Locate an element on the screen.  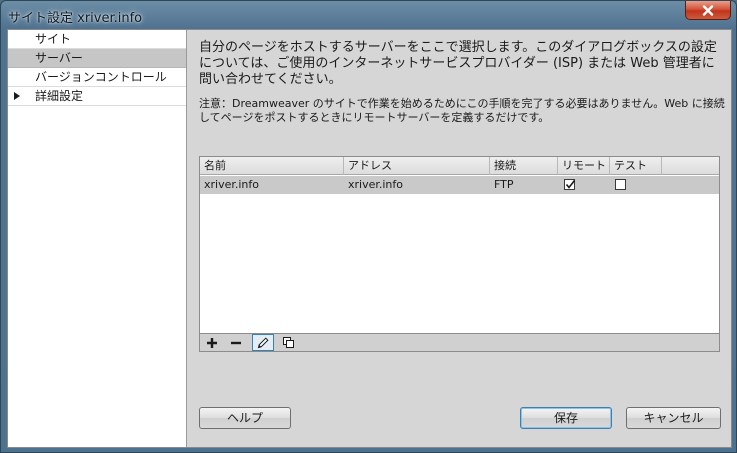
column-header-address: アドレス is located at coordinates (417, 166).